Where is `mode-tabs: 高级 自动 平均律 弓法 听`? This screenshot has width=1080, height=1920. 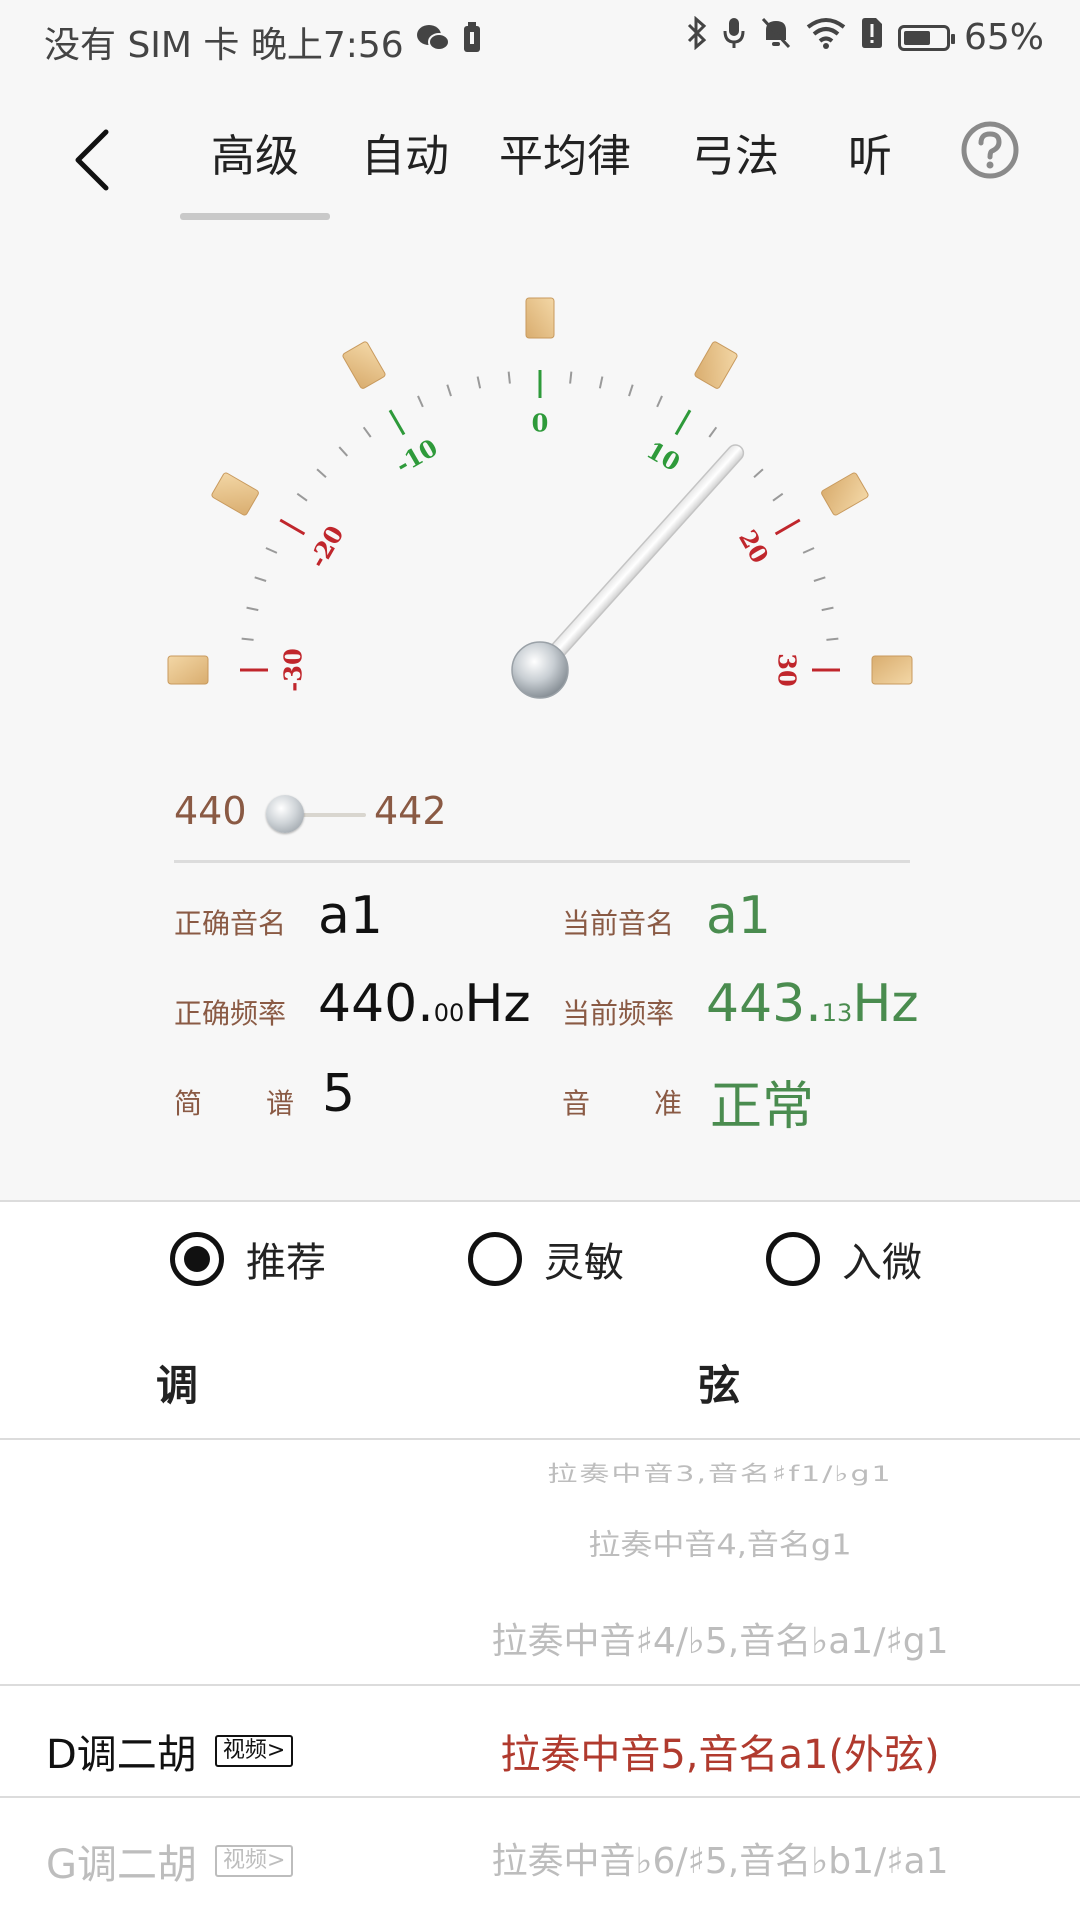
mode-tabs: 高级 自动 平均律 弓法 听 is located at coordinates (550, 152).